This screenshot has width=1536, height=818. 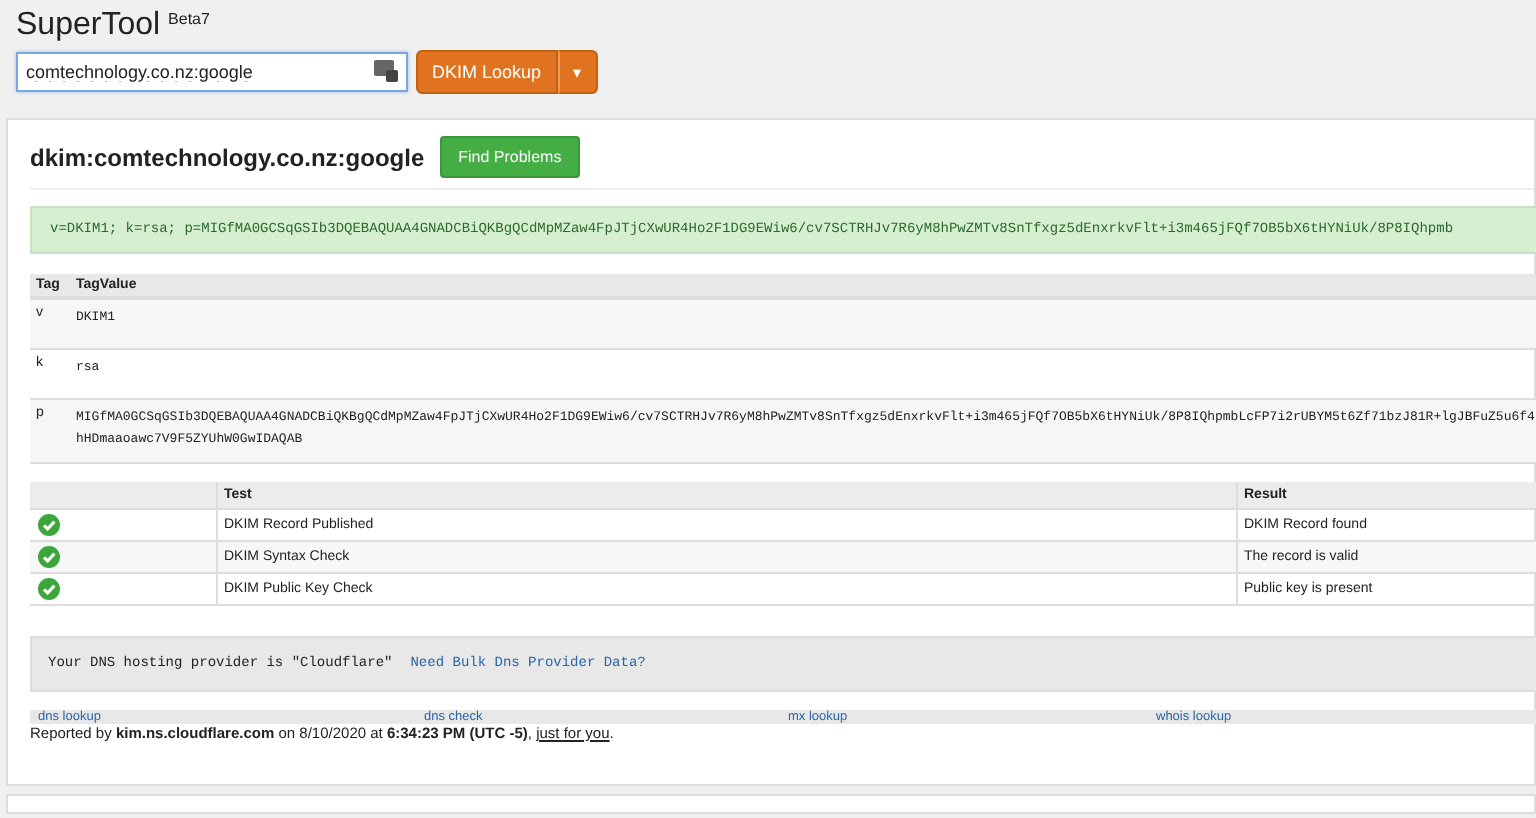 I want to click on find-problems-button: Find Problems, so click(x=510, y=157).